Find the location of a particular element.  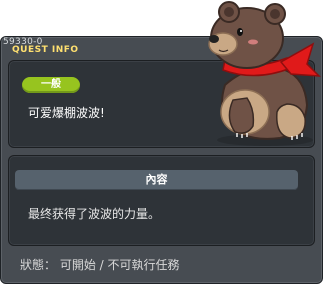

window-title: QUEST INFO is located at coordinates (45, 50).